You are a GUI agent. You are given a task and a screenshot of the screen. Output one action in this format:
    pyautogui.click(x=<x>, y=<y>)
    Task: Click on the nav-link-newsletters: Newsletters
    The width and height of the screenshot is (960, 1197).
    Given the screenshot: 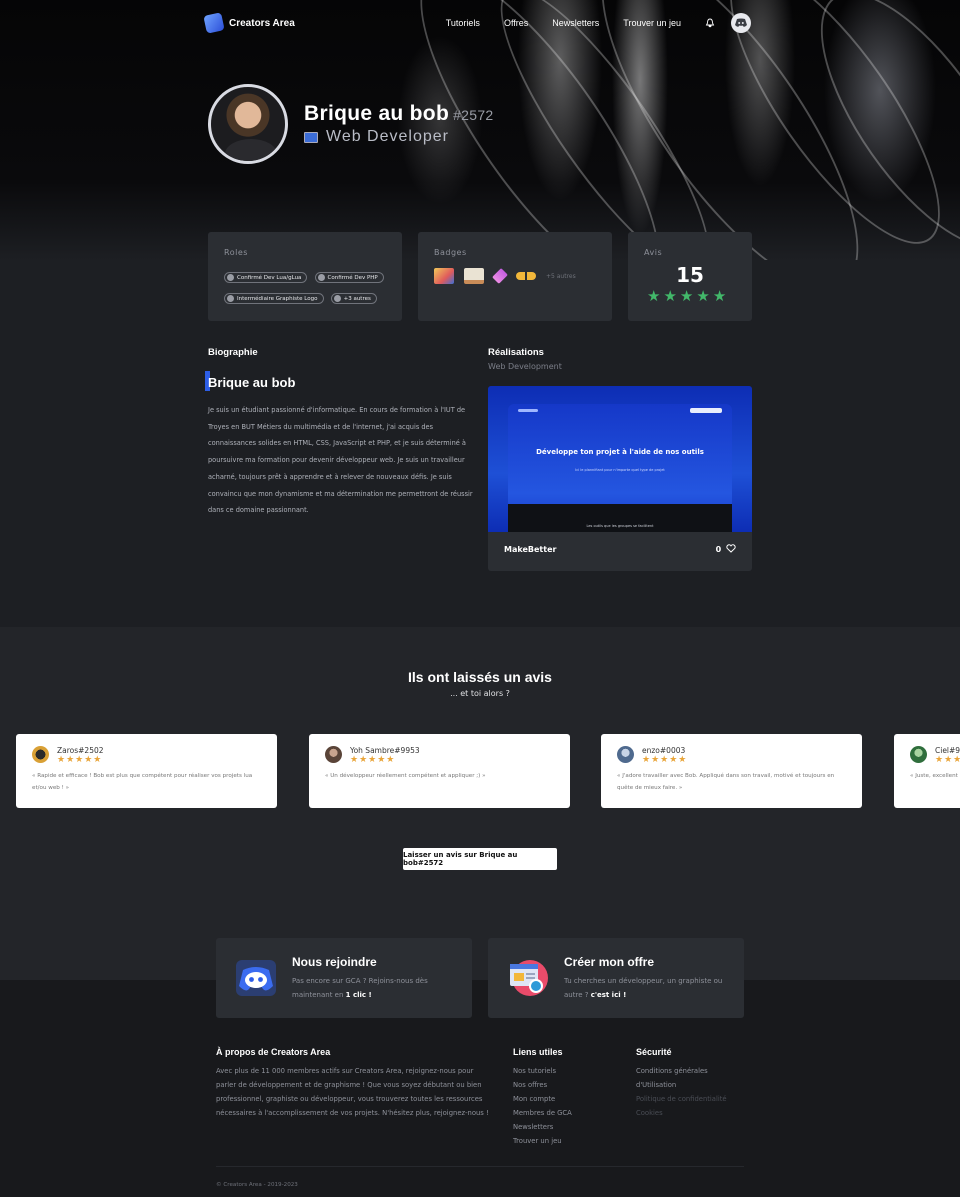 What is the action you would take?
    pyautogui.click(x=575, y=23)
    